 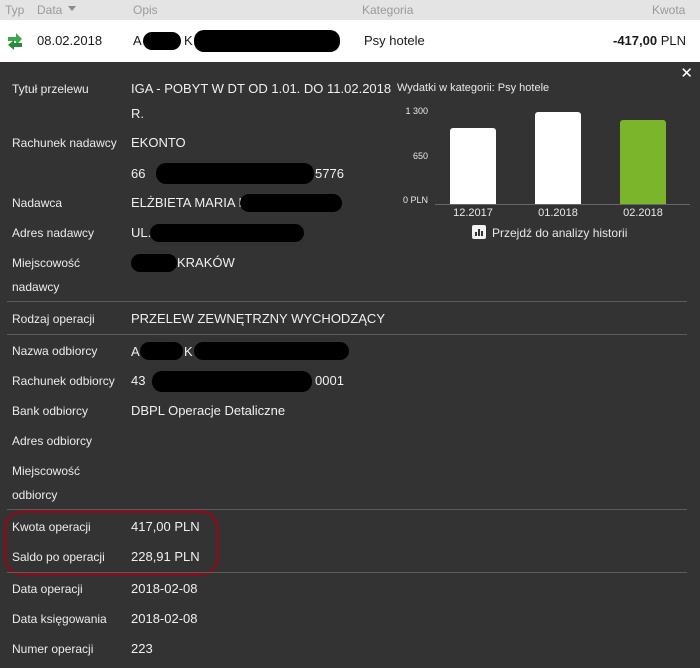 What do you see at coordinates (164, 588) in the screenshot?
I see `op-date-value: 2018-02-08` at bounding box center [164, 588].